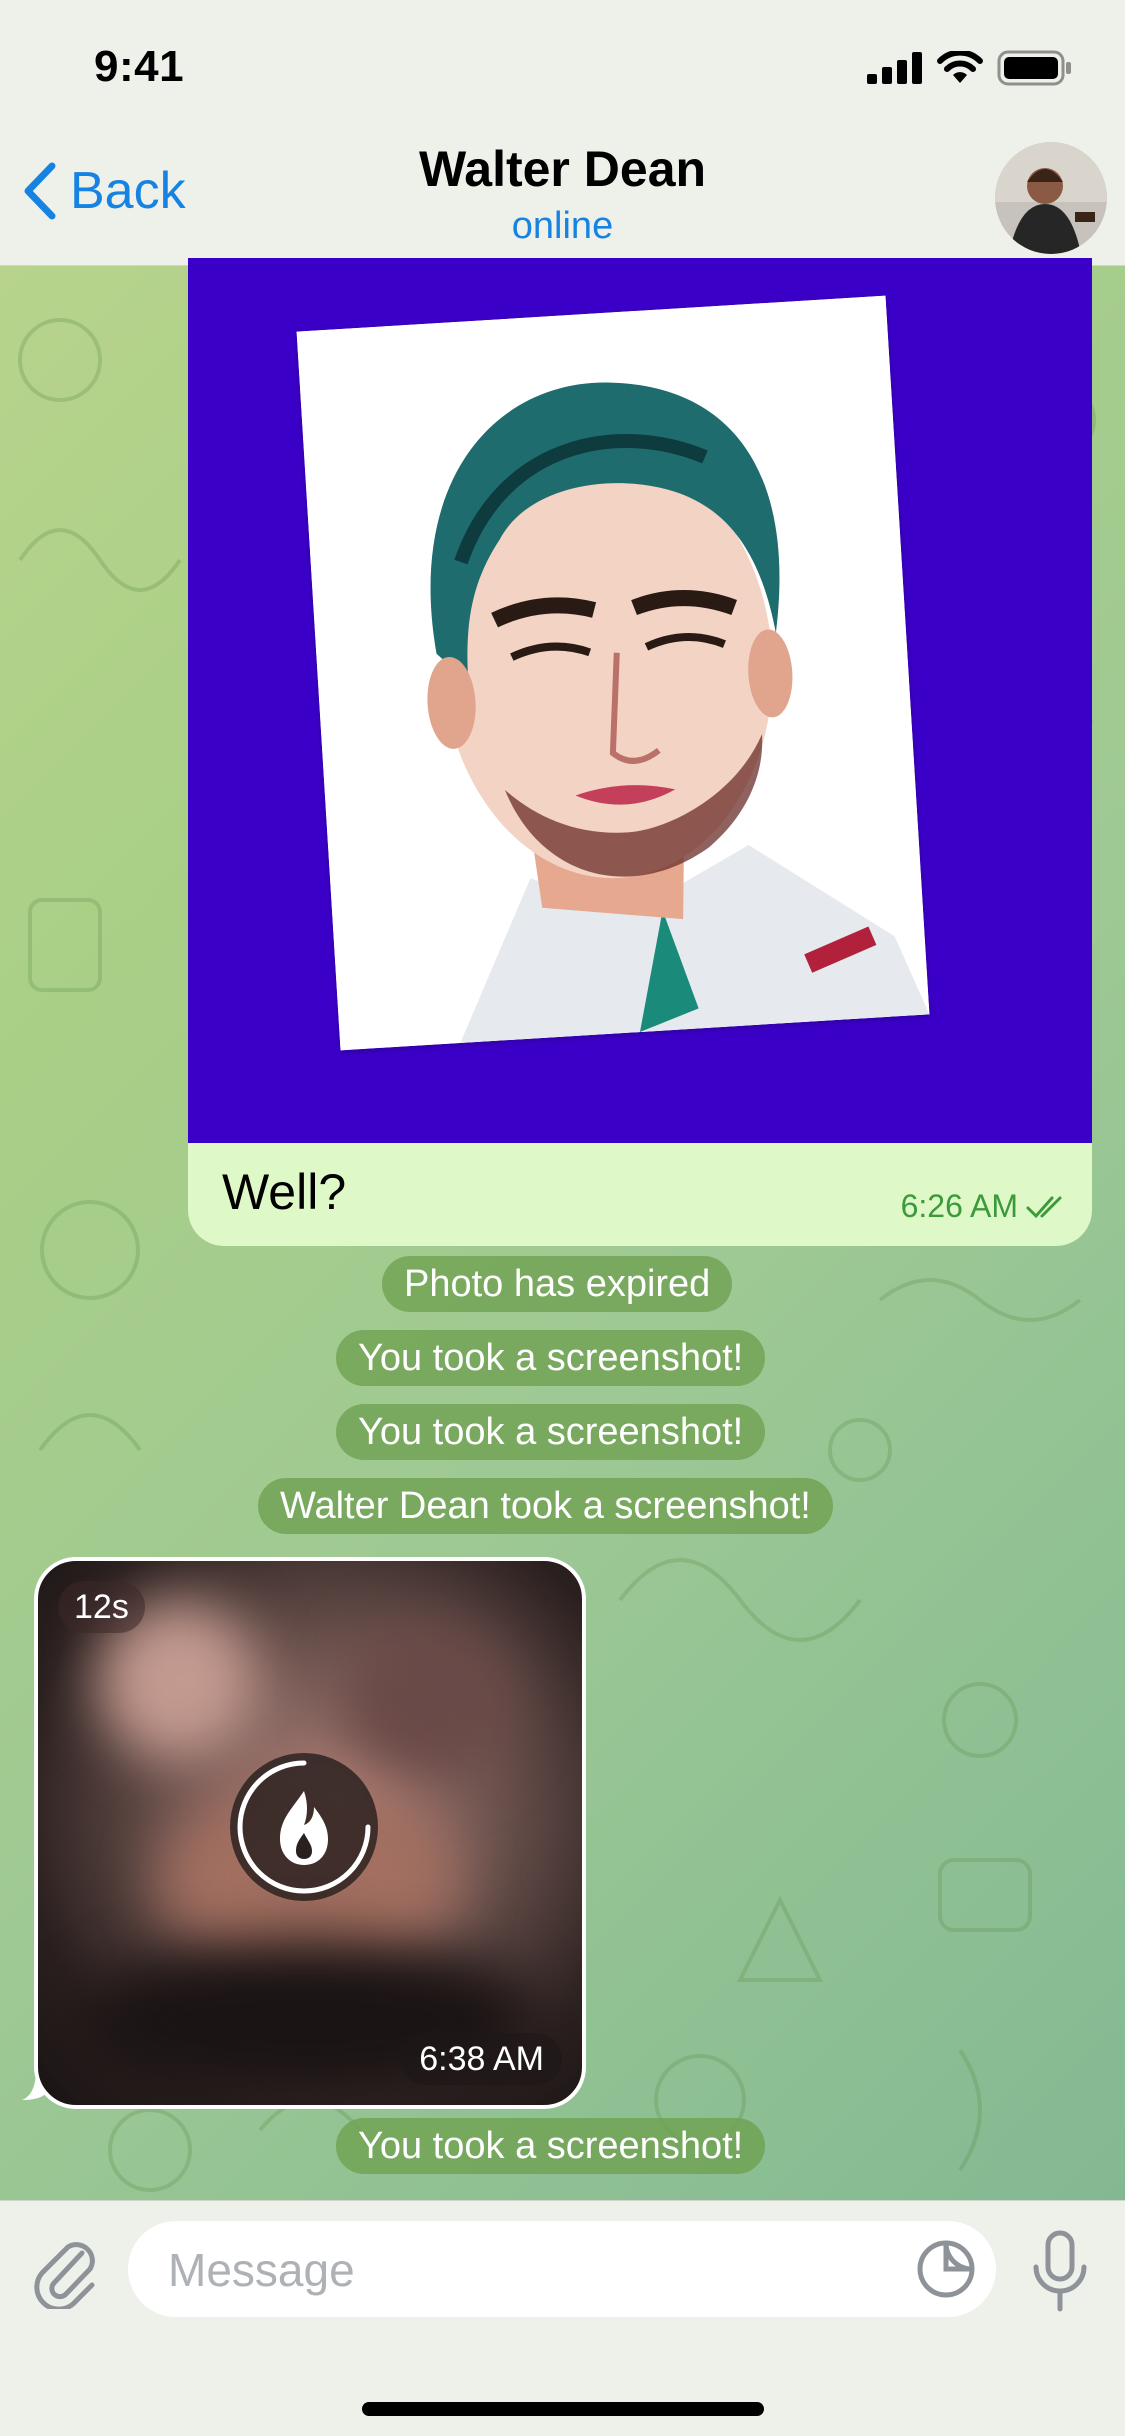 Image resolution: width=1125 pixels, height=2436 pixels. Describe the element at coordinates (562, 226) in the screenshot. I see `chat-status: online` at that location.